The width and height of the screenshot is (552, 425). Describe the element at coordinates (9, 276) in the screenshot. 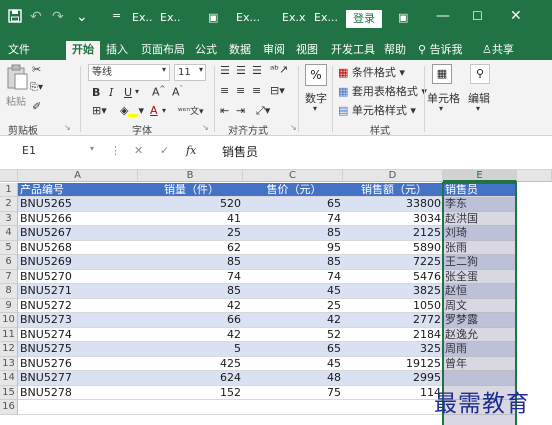

I see `row-header: 7` at that location.